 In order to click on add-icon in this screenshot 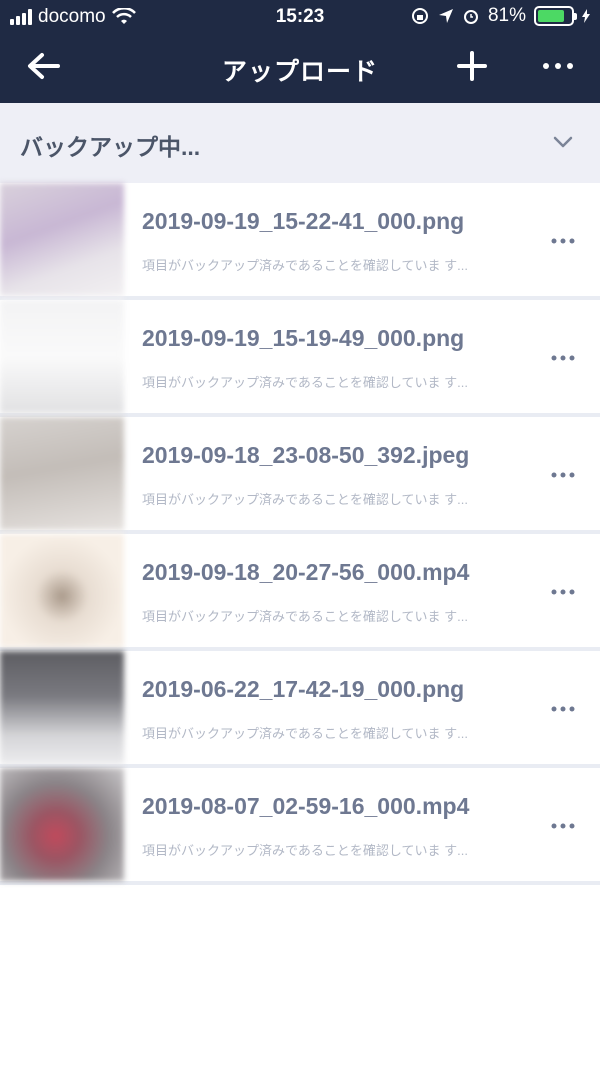, I will do `click(472, 66)`.